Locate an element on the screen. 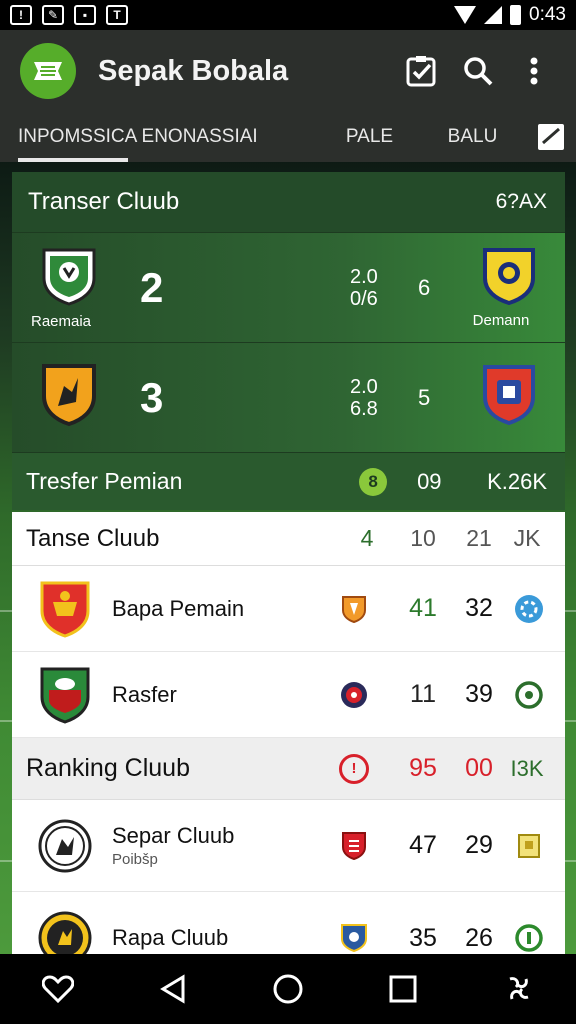 The image size is (576, 1024). ranking-value-2: 00 is located at coordinates (479, 768).